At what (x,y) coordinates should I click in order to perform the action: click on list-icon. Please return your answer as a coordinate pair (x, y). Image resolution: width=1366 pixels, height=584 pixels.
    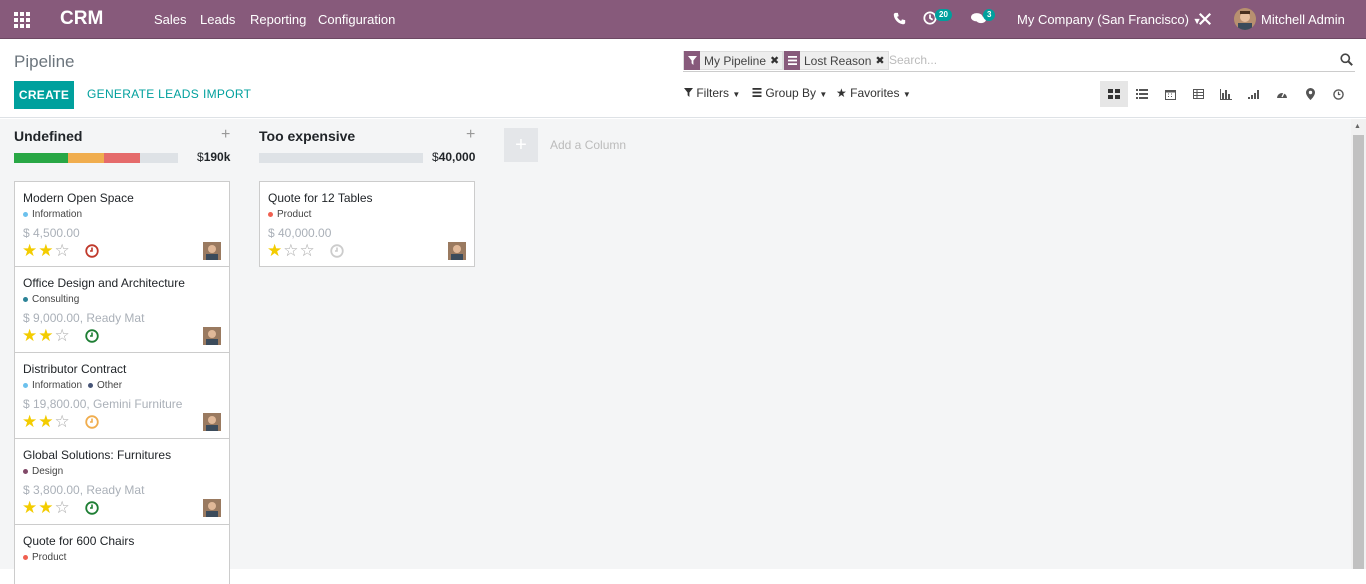
    Looking at the image, I should click on (1142, 94).